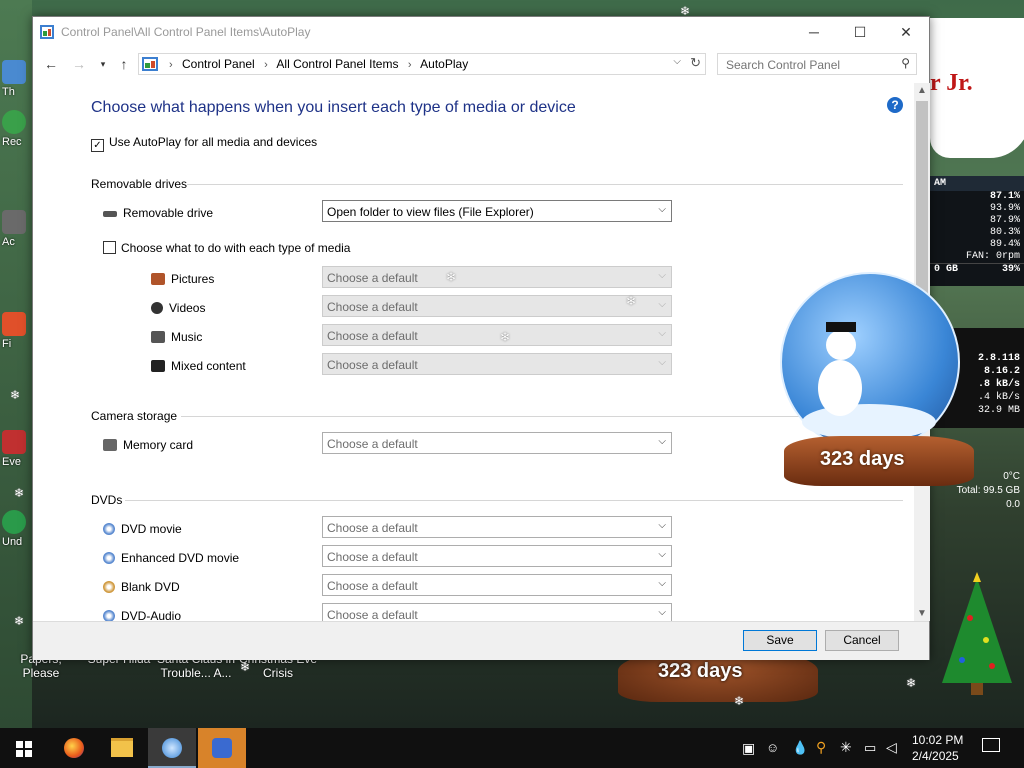 This screenshot has height=768, width=1024. What do you see at coordinates (869, 422) in the screenshot?
I see `snow-ground` at bounding box center [869, 422].